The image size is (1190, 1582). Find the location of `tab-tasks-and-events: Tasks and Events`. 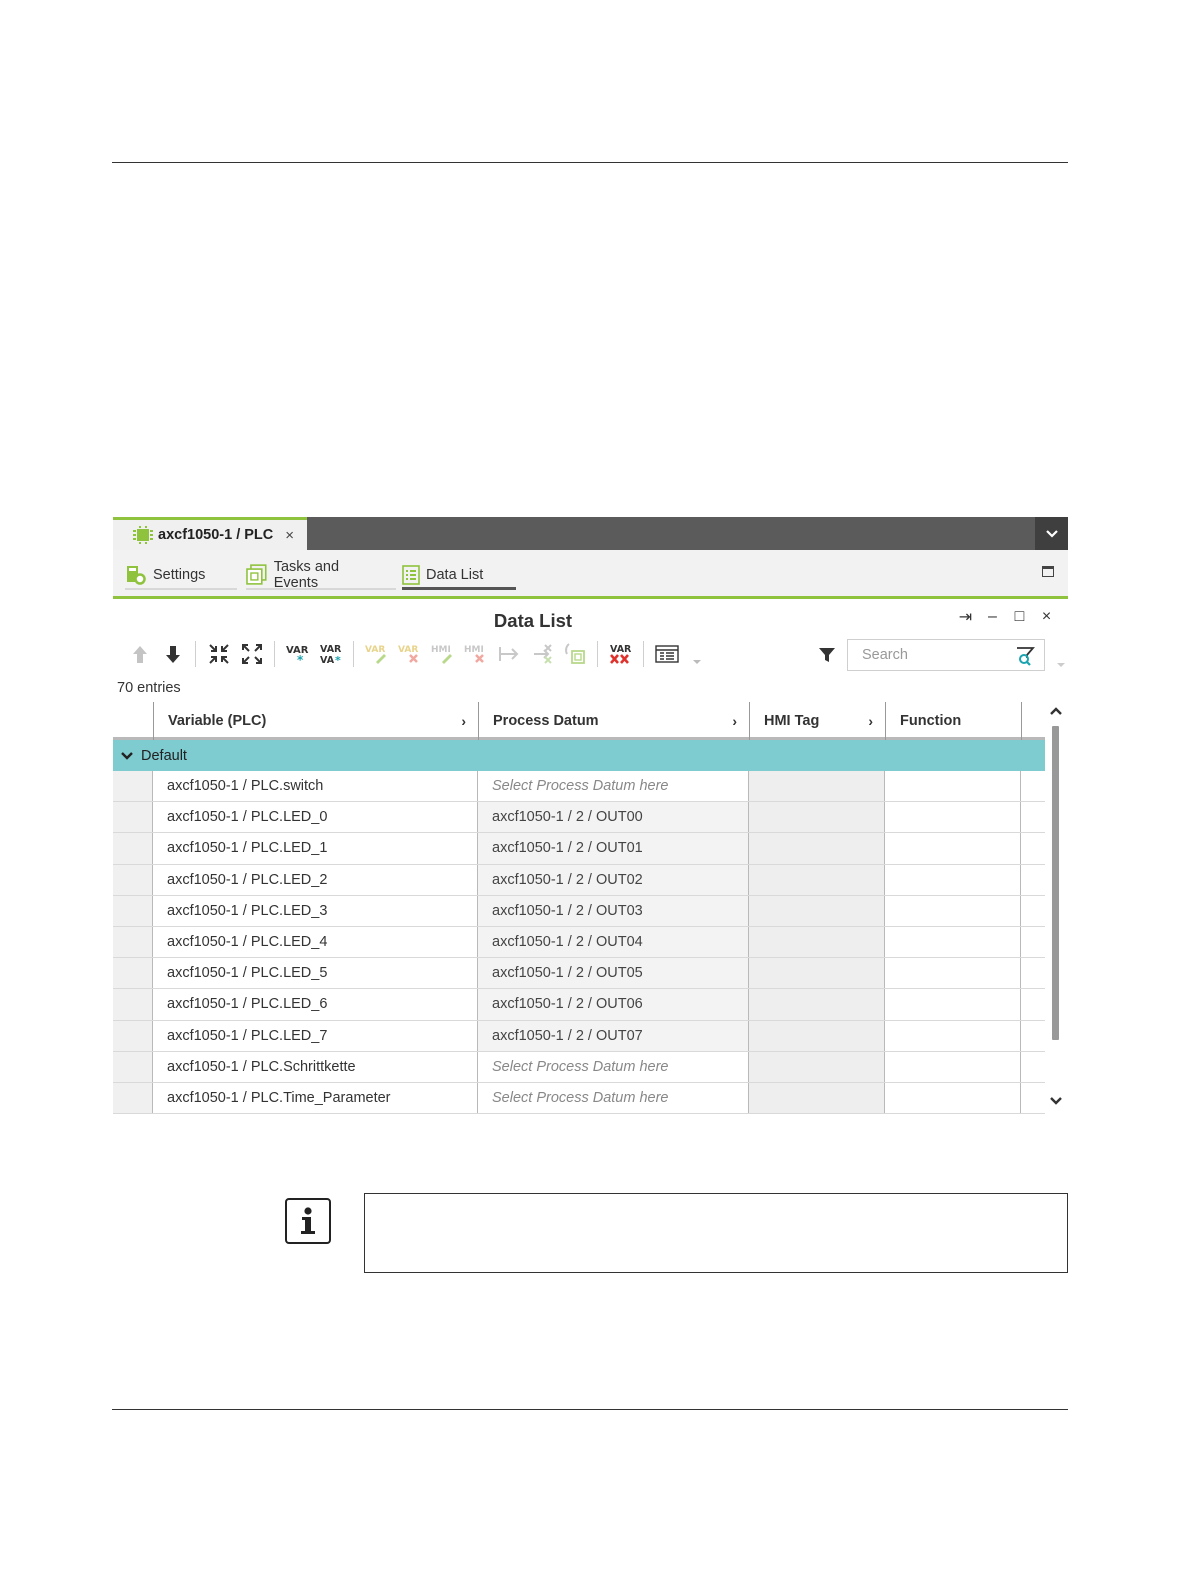

tab-tasks-and-events: Tasks and Events is located at coordinates (321, 575).